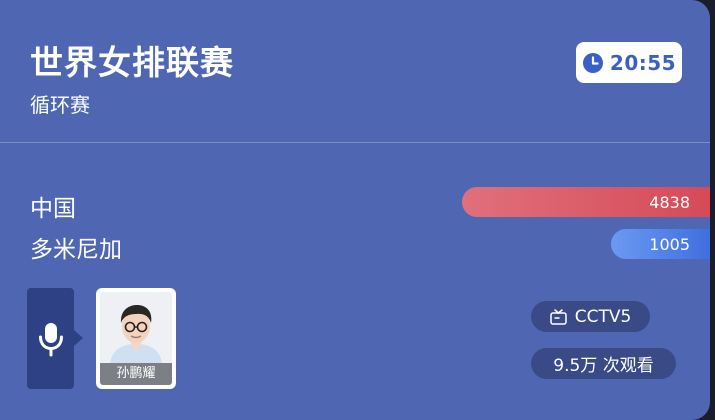 This screenshot has height=420, width=715. I want to click on channel-badge: CCTV5, so click(590, 316).